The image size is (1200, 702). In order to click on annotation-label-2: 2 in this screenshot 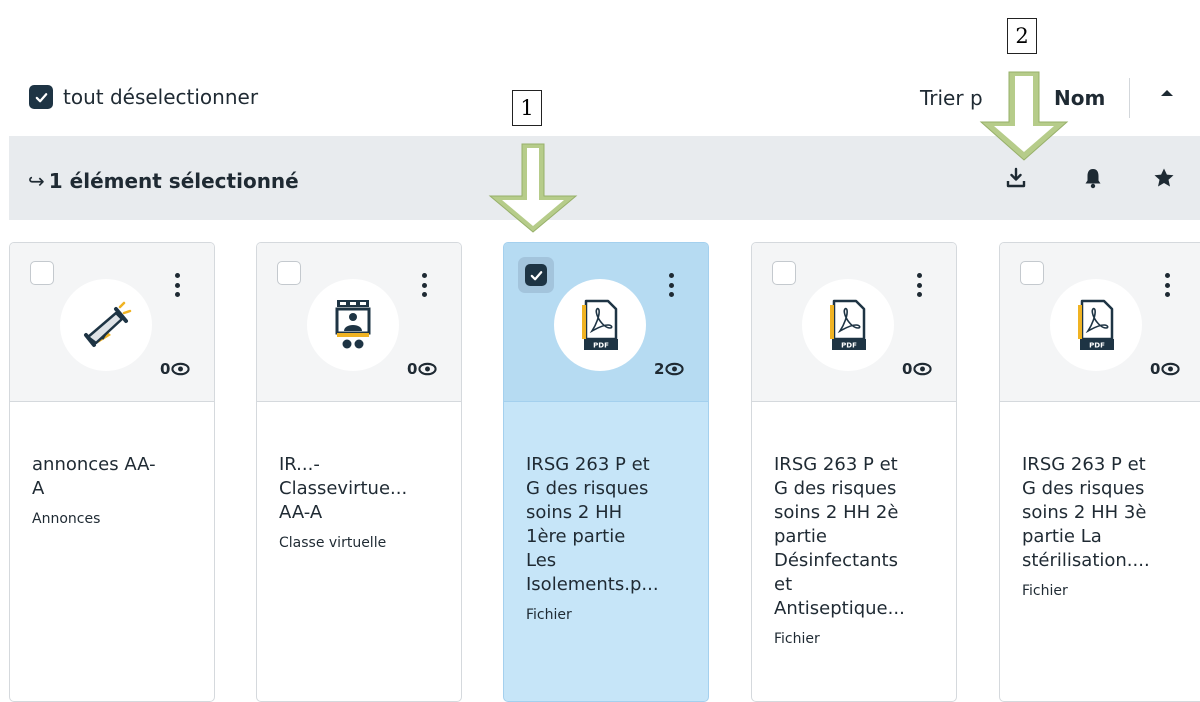, I will do `click(1022, 36)`.